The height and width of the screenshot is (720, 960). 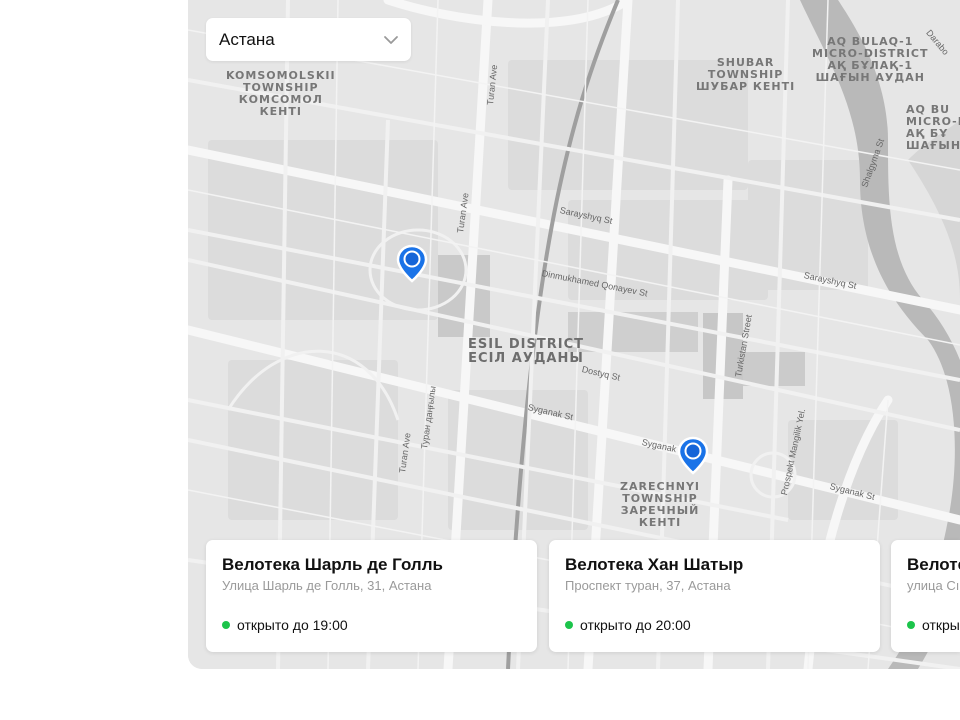 I want to click on location-card-address: улица Сı, so click(x=933, y=585).